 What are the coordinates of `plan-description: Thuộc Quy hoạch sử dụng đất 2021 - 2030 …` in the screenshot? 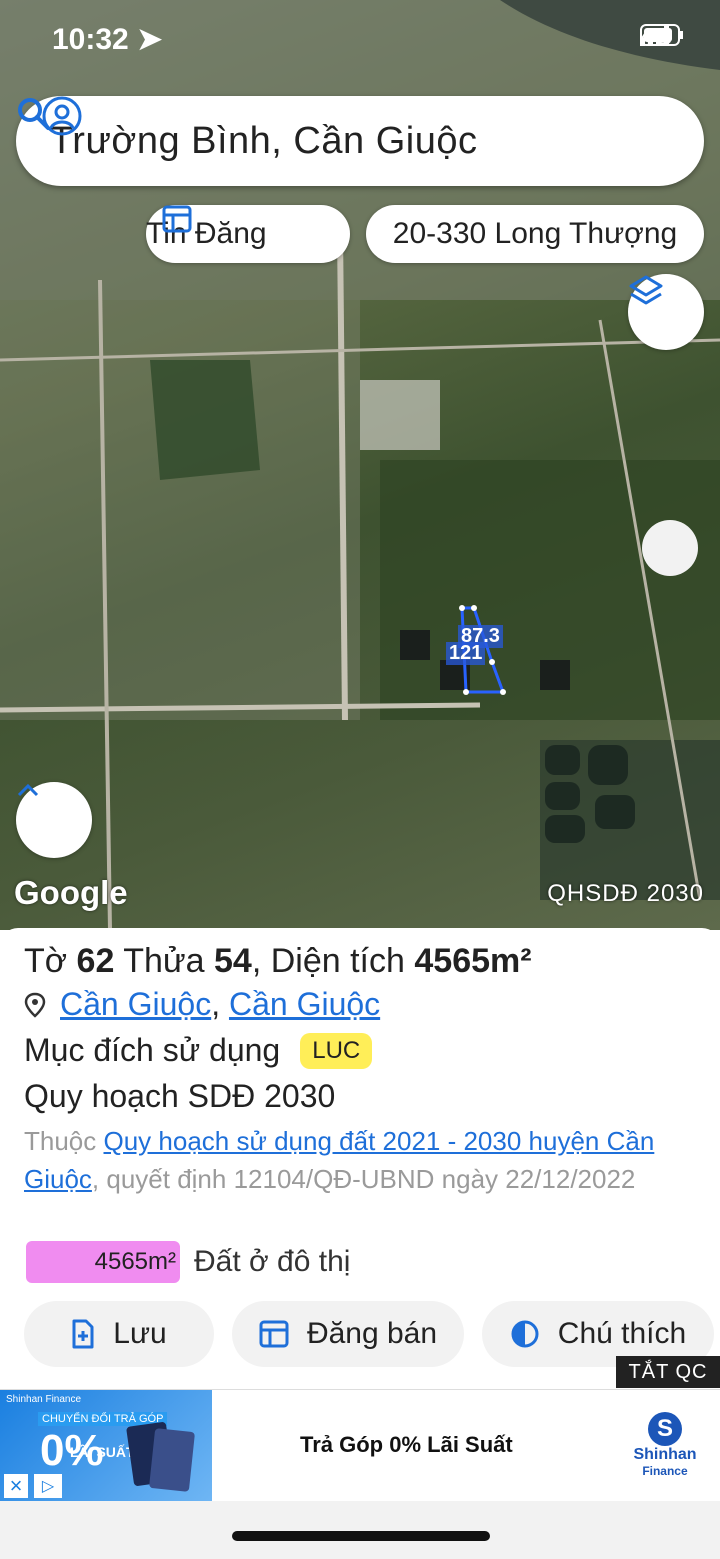 It's located at (339, 1160).